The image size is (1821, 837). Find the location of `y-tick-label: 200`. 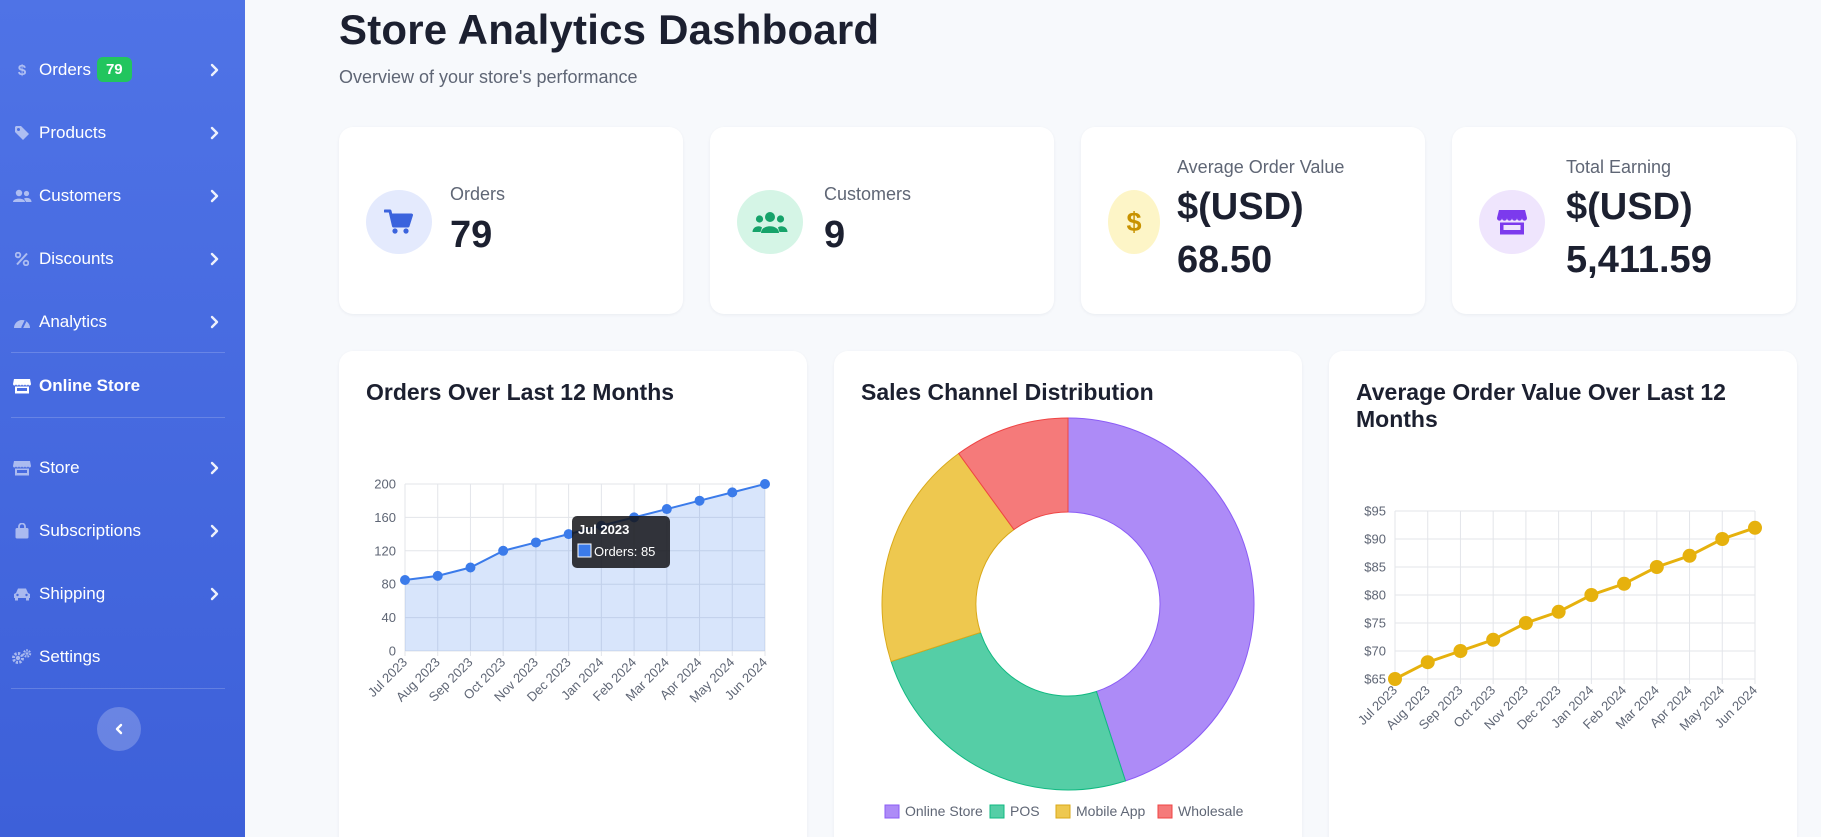

y-tick-label: 200 is located at coordinates (385, 484).